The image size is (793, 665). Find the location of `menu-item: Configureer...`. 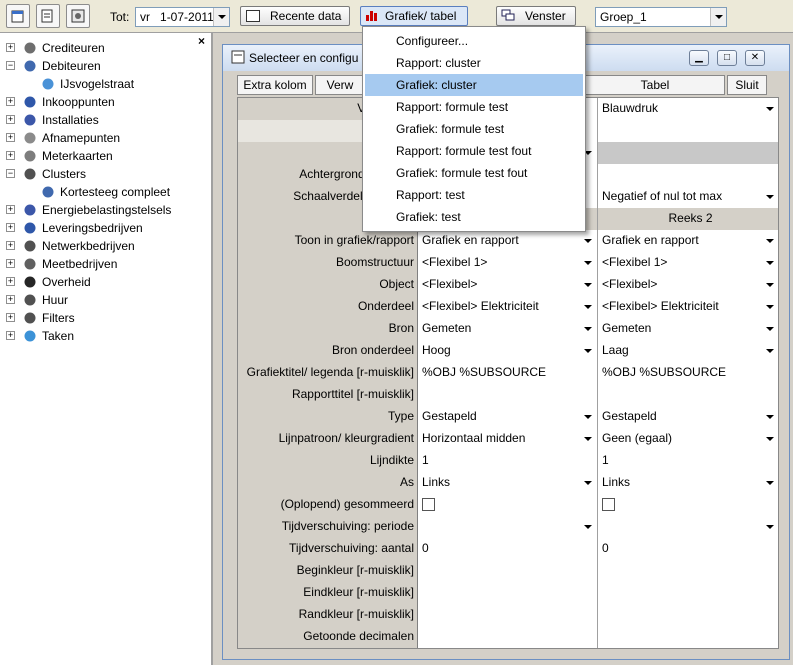

menu-item: Configureer... is located at coordinates (474, 41).